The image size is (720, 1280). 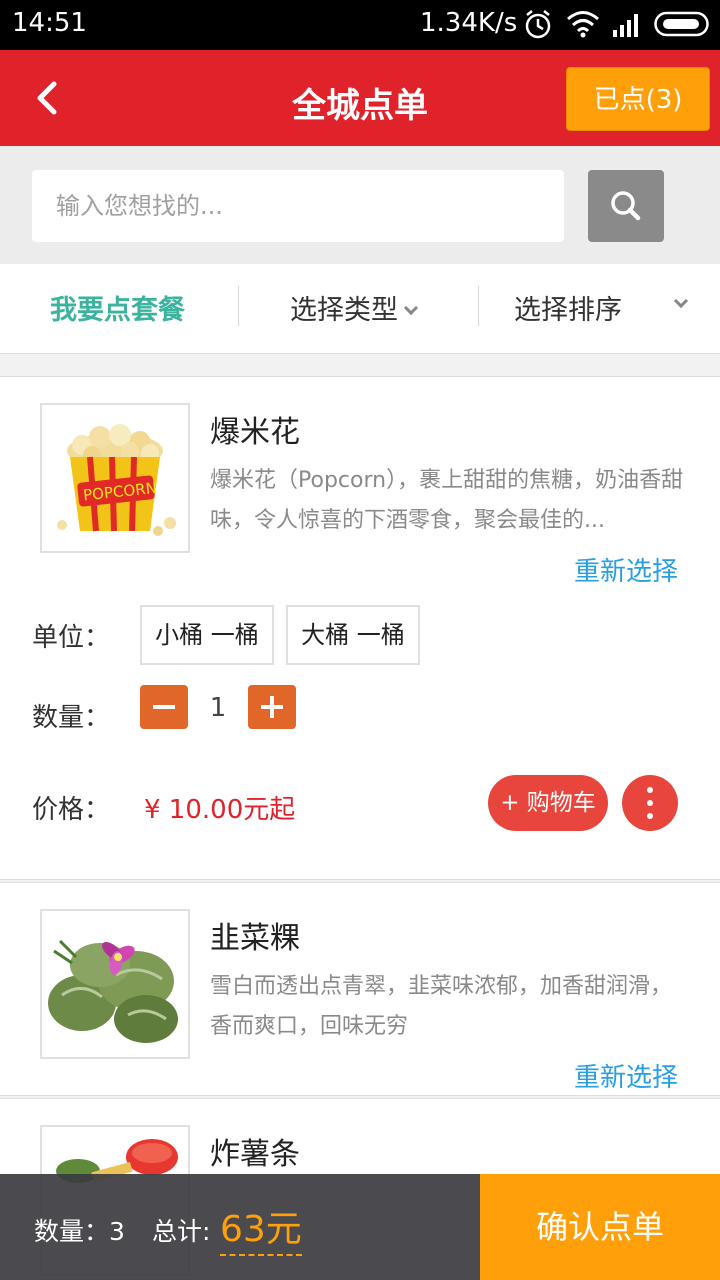 What do you see at coordinates (71, 718) in the screenshot?
I see `quantity-label: 数量：` at bounding box center [71, 718].